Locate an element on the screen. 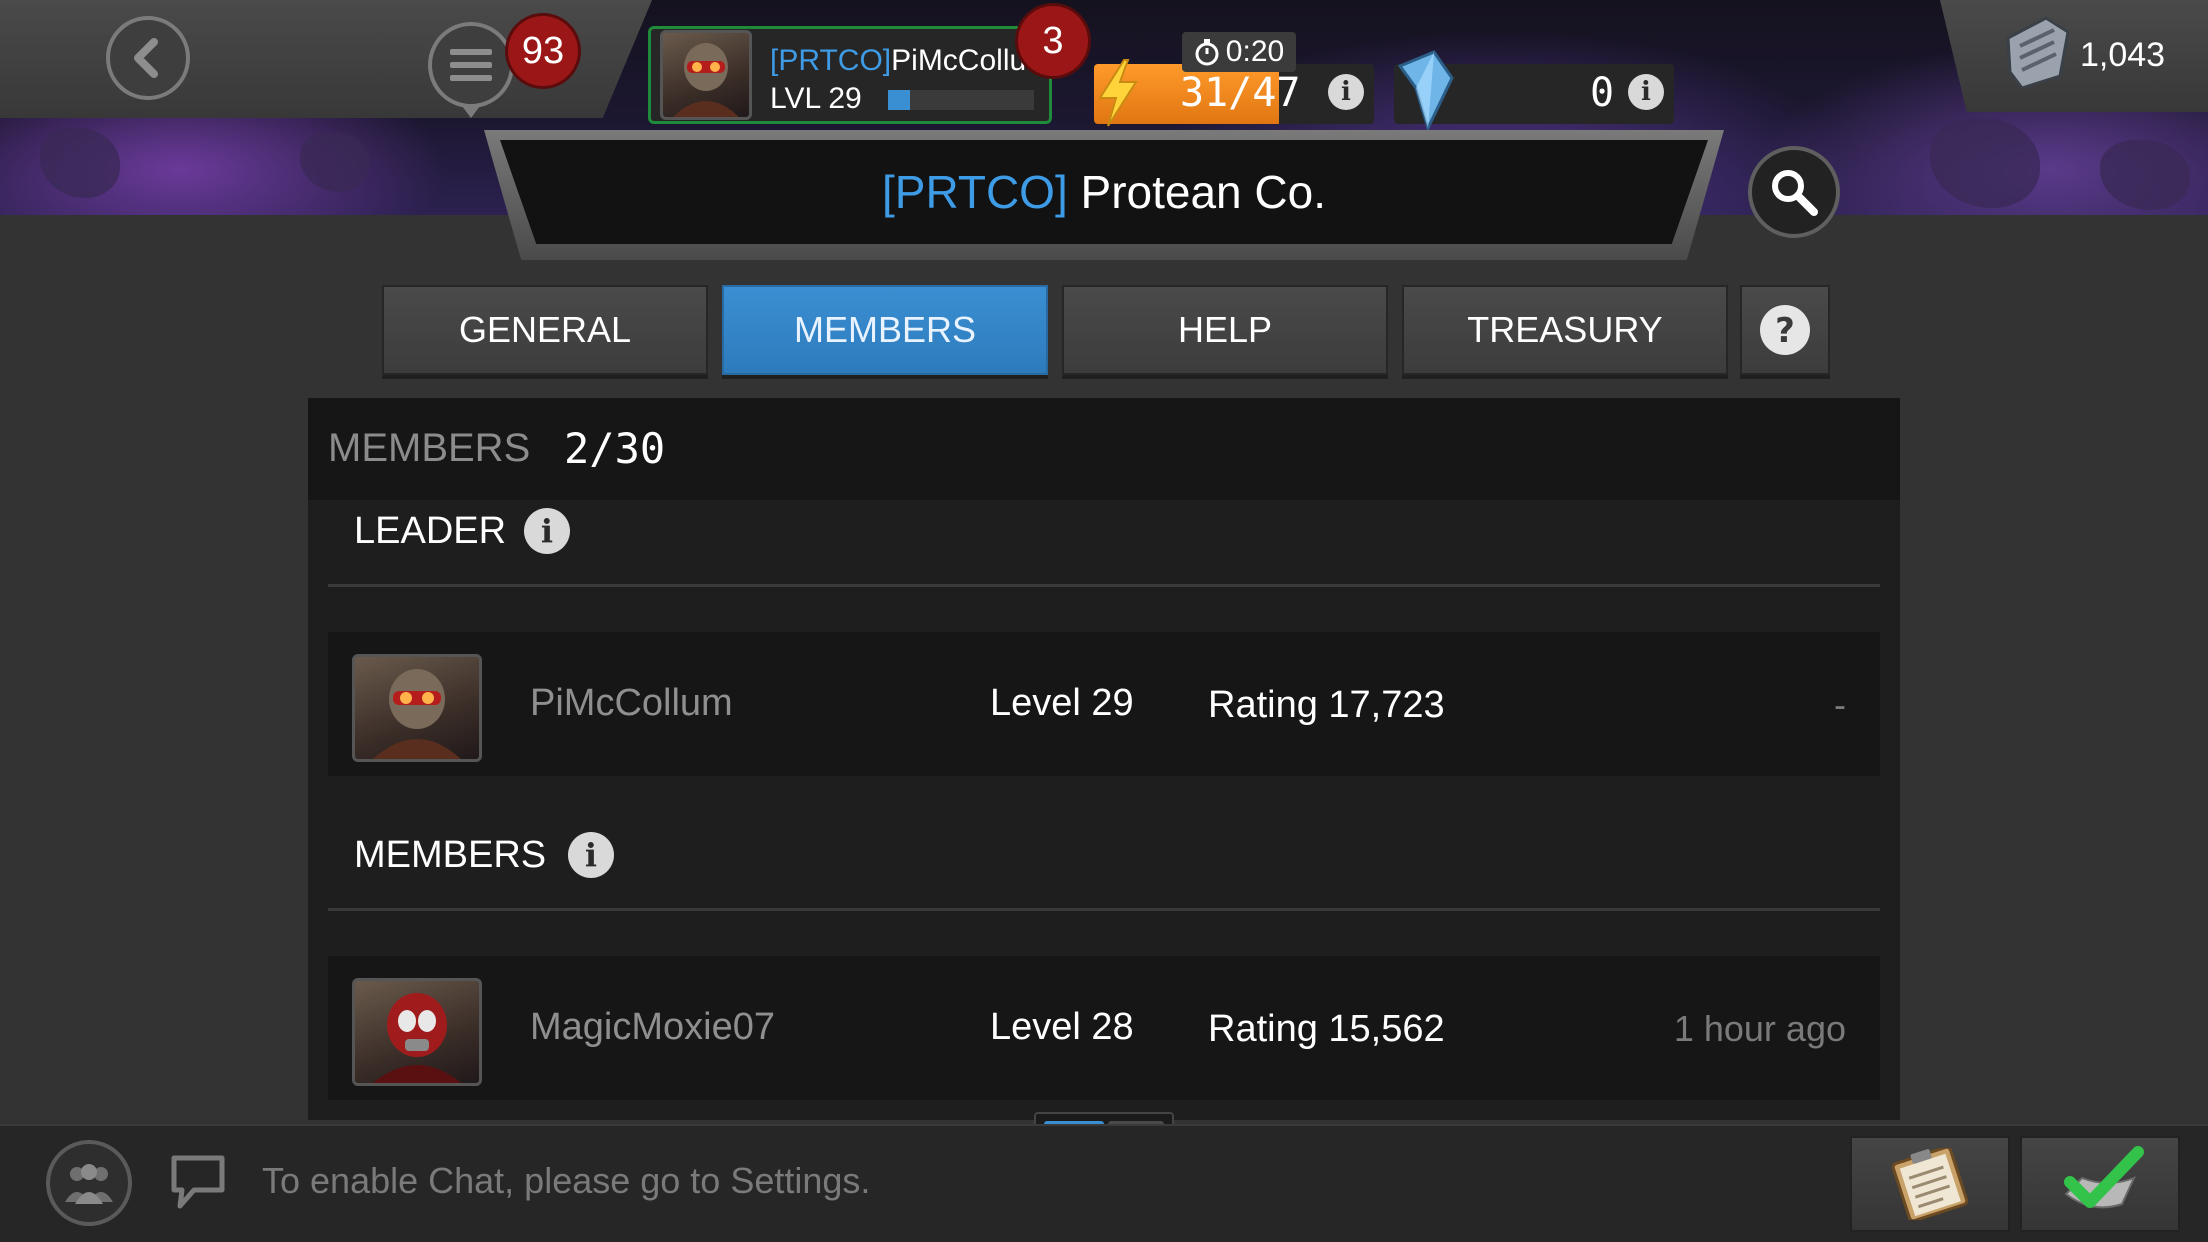  alliance-chat-button is located at coordinates (89, 1183).